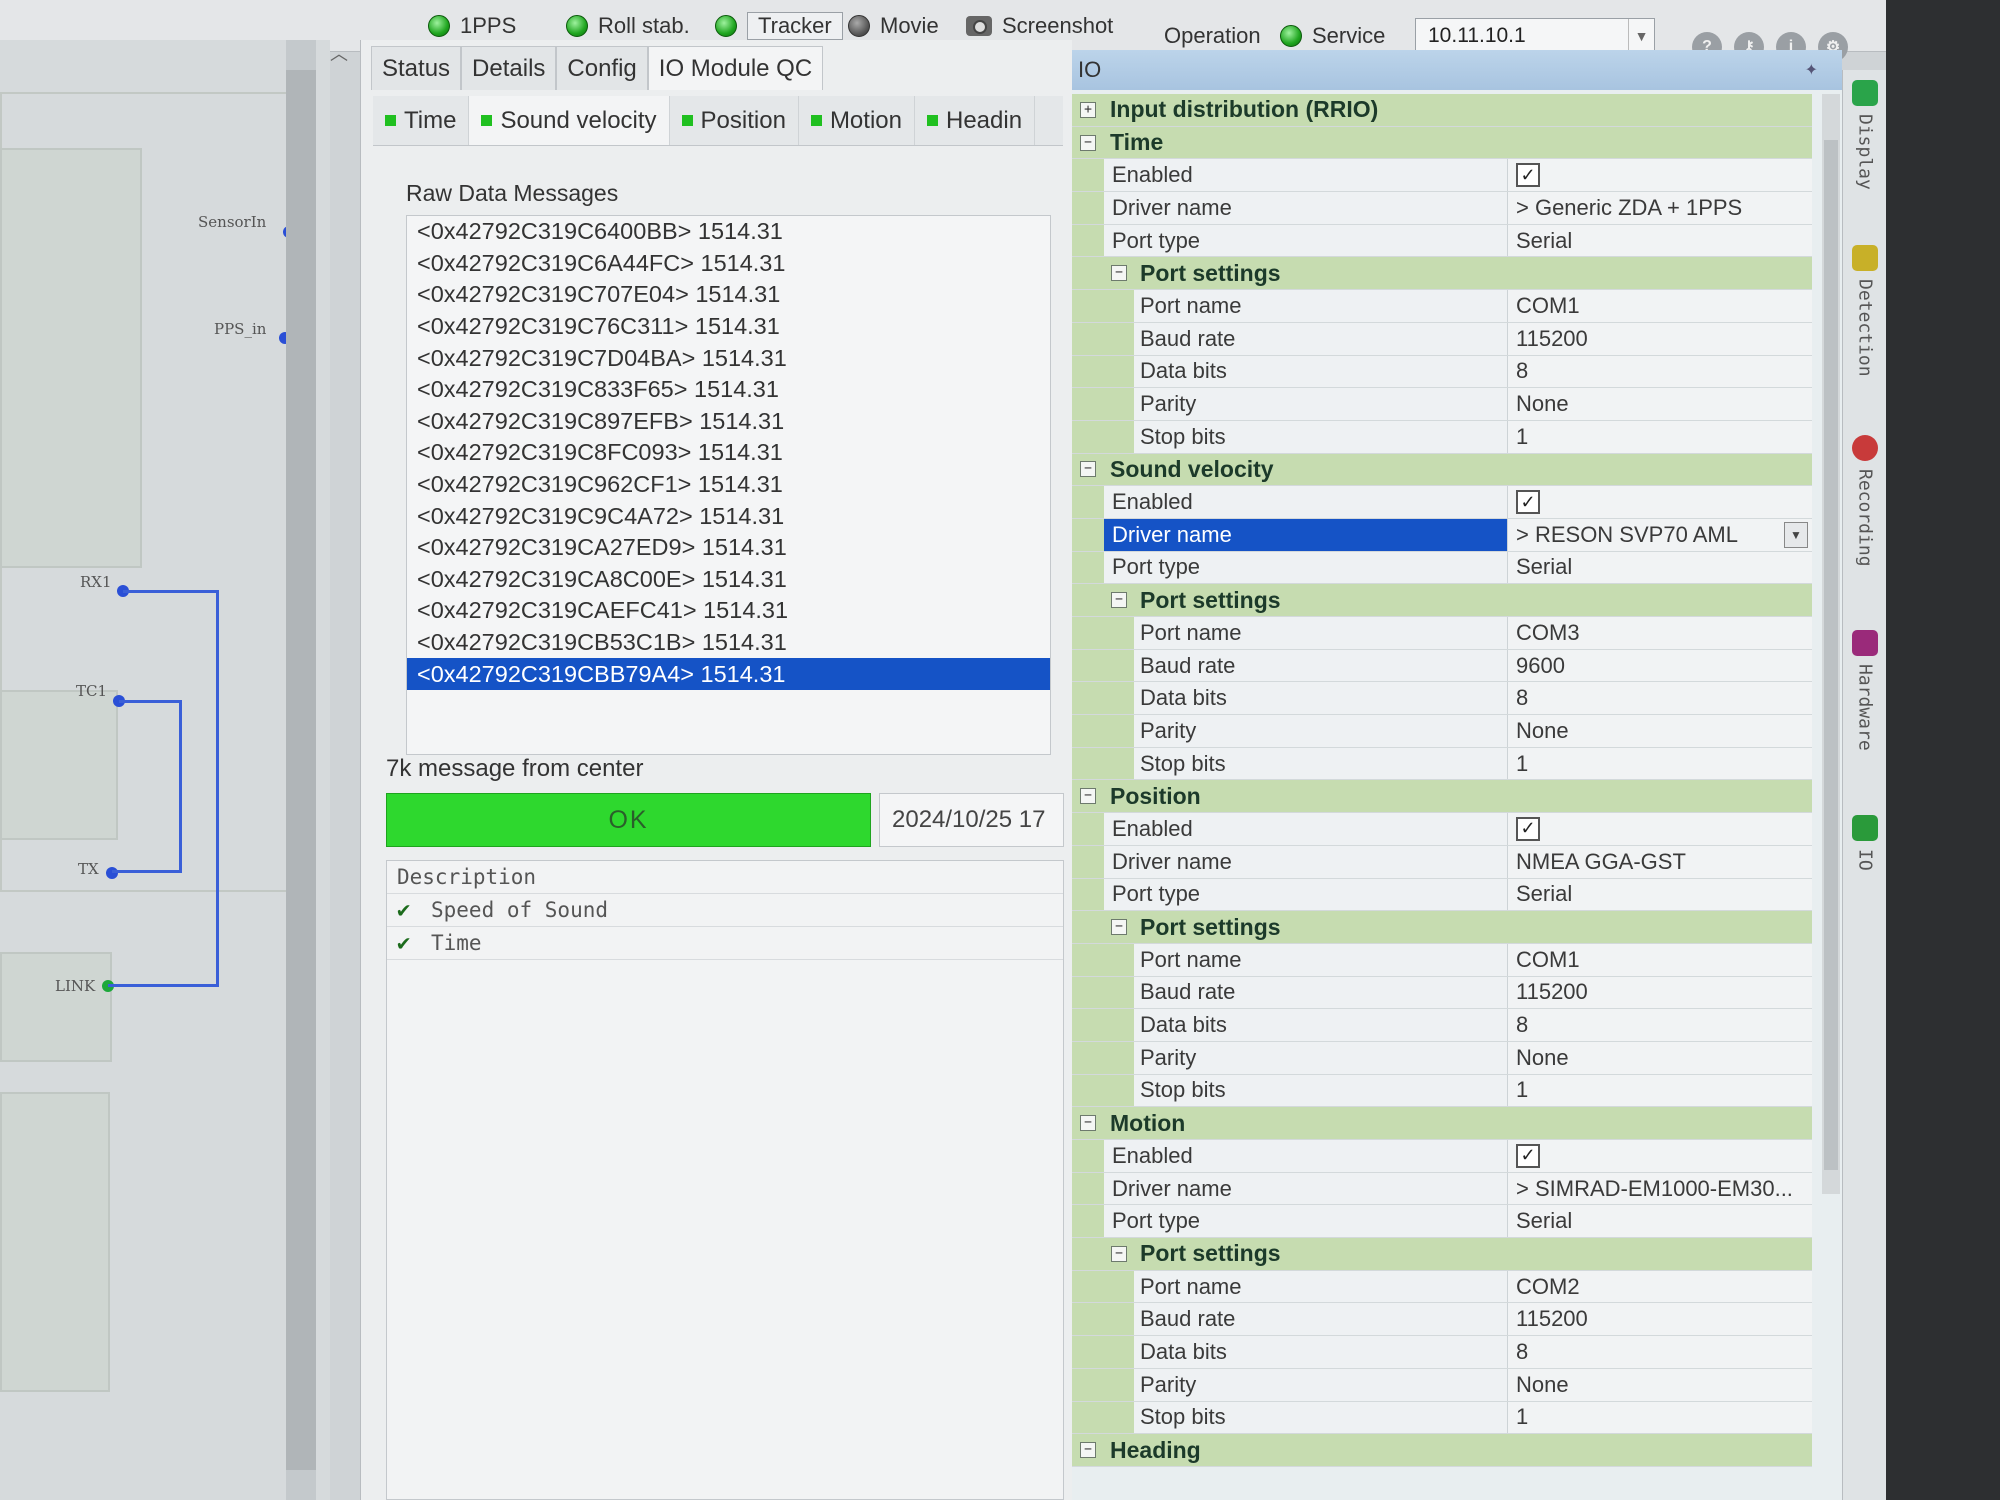  Describe the element at coordinates (728, 548) in the screenshot. I see `list-item: <0x42792C319CA27ED9> 1514.31` at that location.